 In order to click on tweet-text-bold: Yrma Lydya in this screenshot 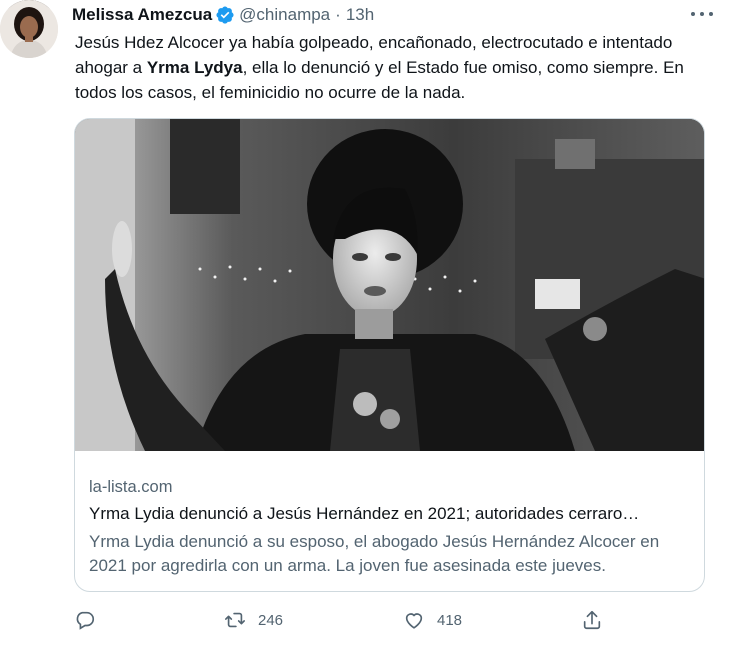, I will do `click(194, 67)`.